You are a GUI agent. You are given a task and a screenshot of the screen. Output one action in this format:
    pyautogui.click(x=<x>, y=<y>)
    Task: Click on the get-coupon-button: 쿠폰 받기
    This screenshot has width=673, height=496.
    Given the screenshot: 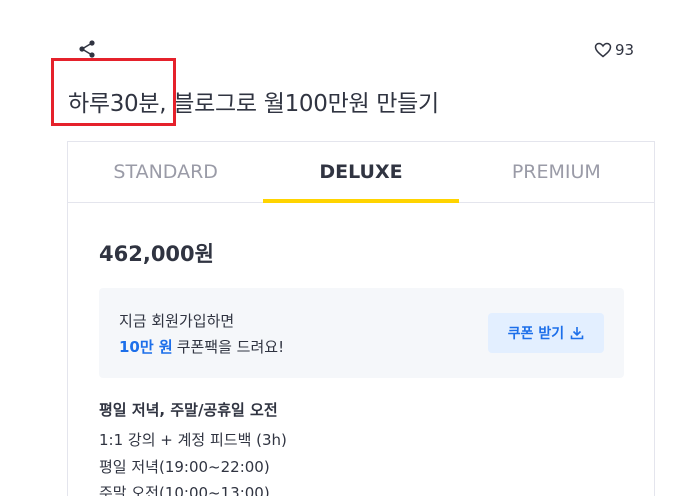 What is the action you would take?
    pyautogui.click(x=546, y=333)
    